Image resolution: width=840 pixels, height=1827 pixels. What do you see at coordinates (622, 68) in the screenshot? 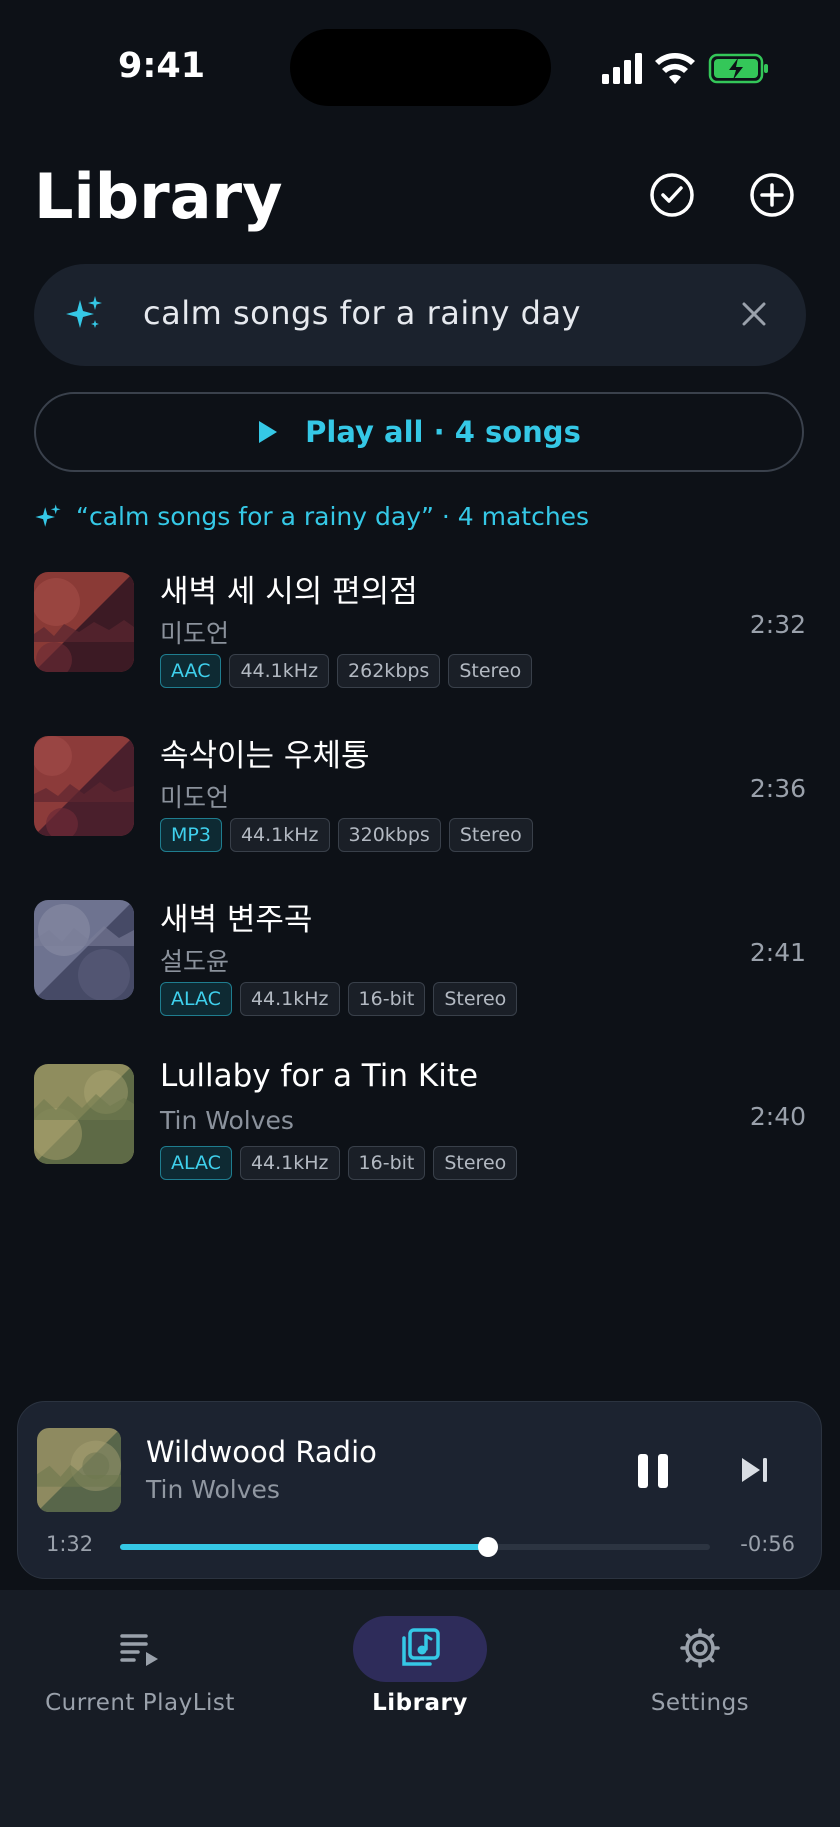
I see `signal-icon` at bounding box center [622, 68].